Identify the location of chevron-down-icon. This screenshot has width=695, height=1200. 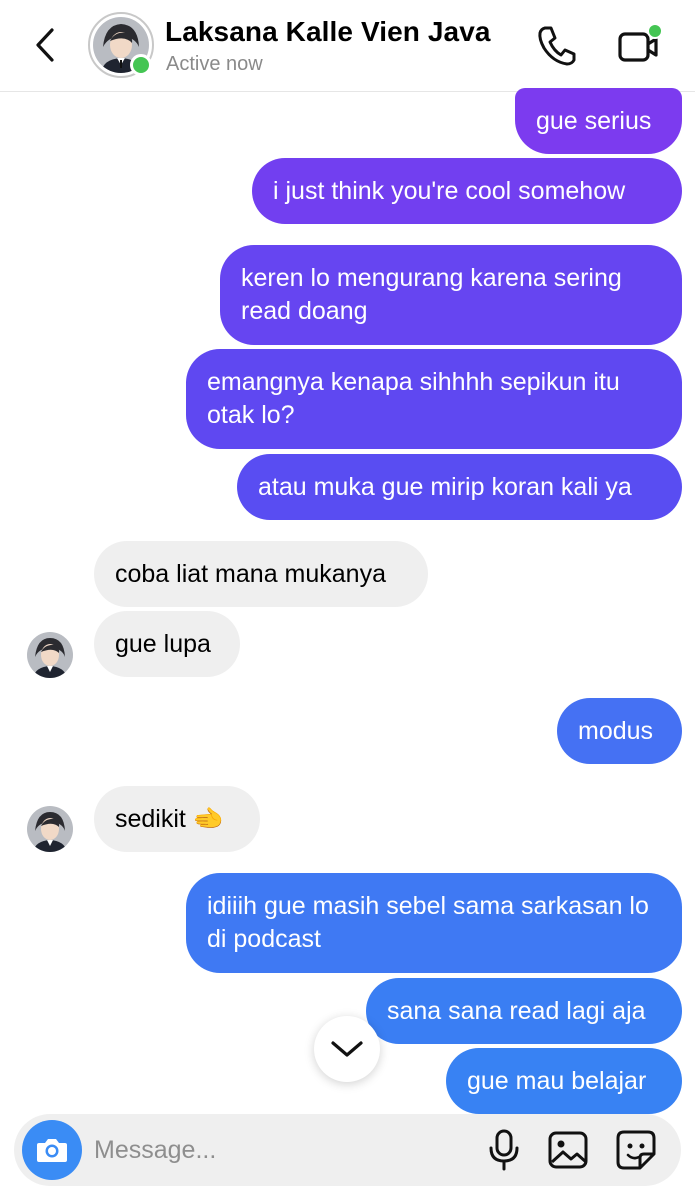
(347, 1049).